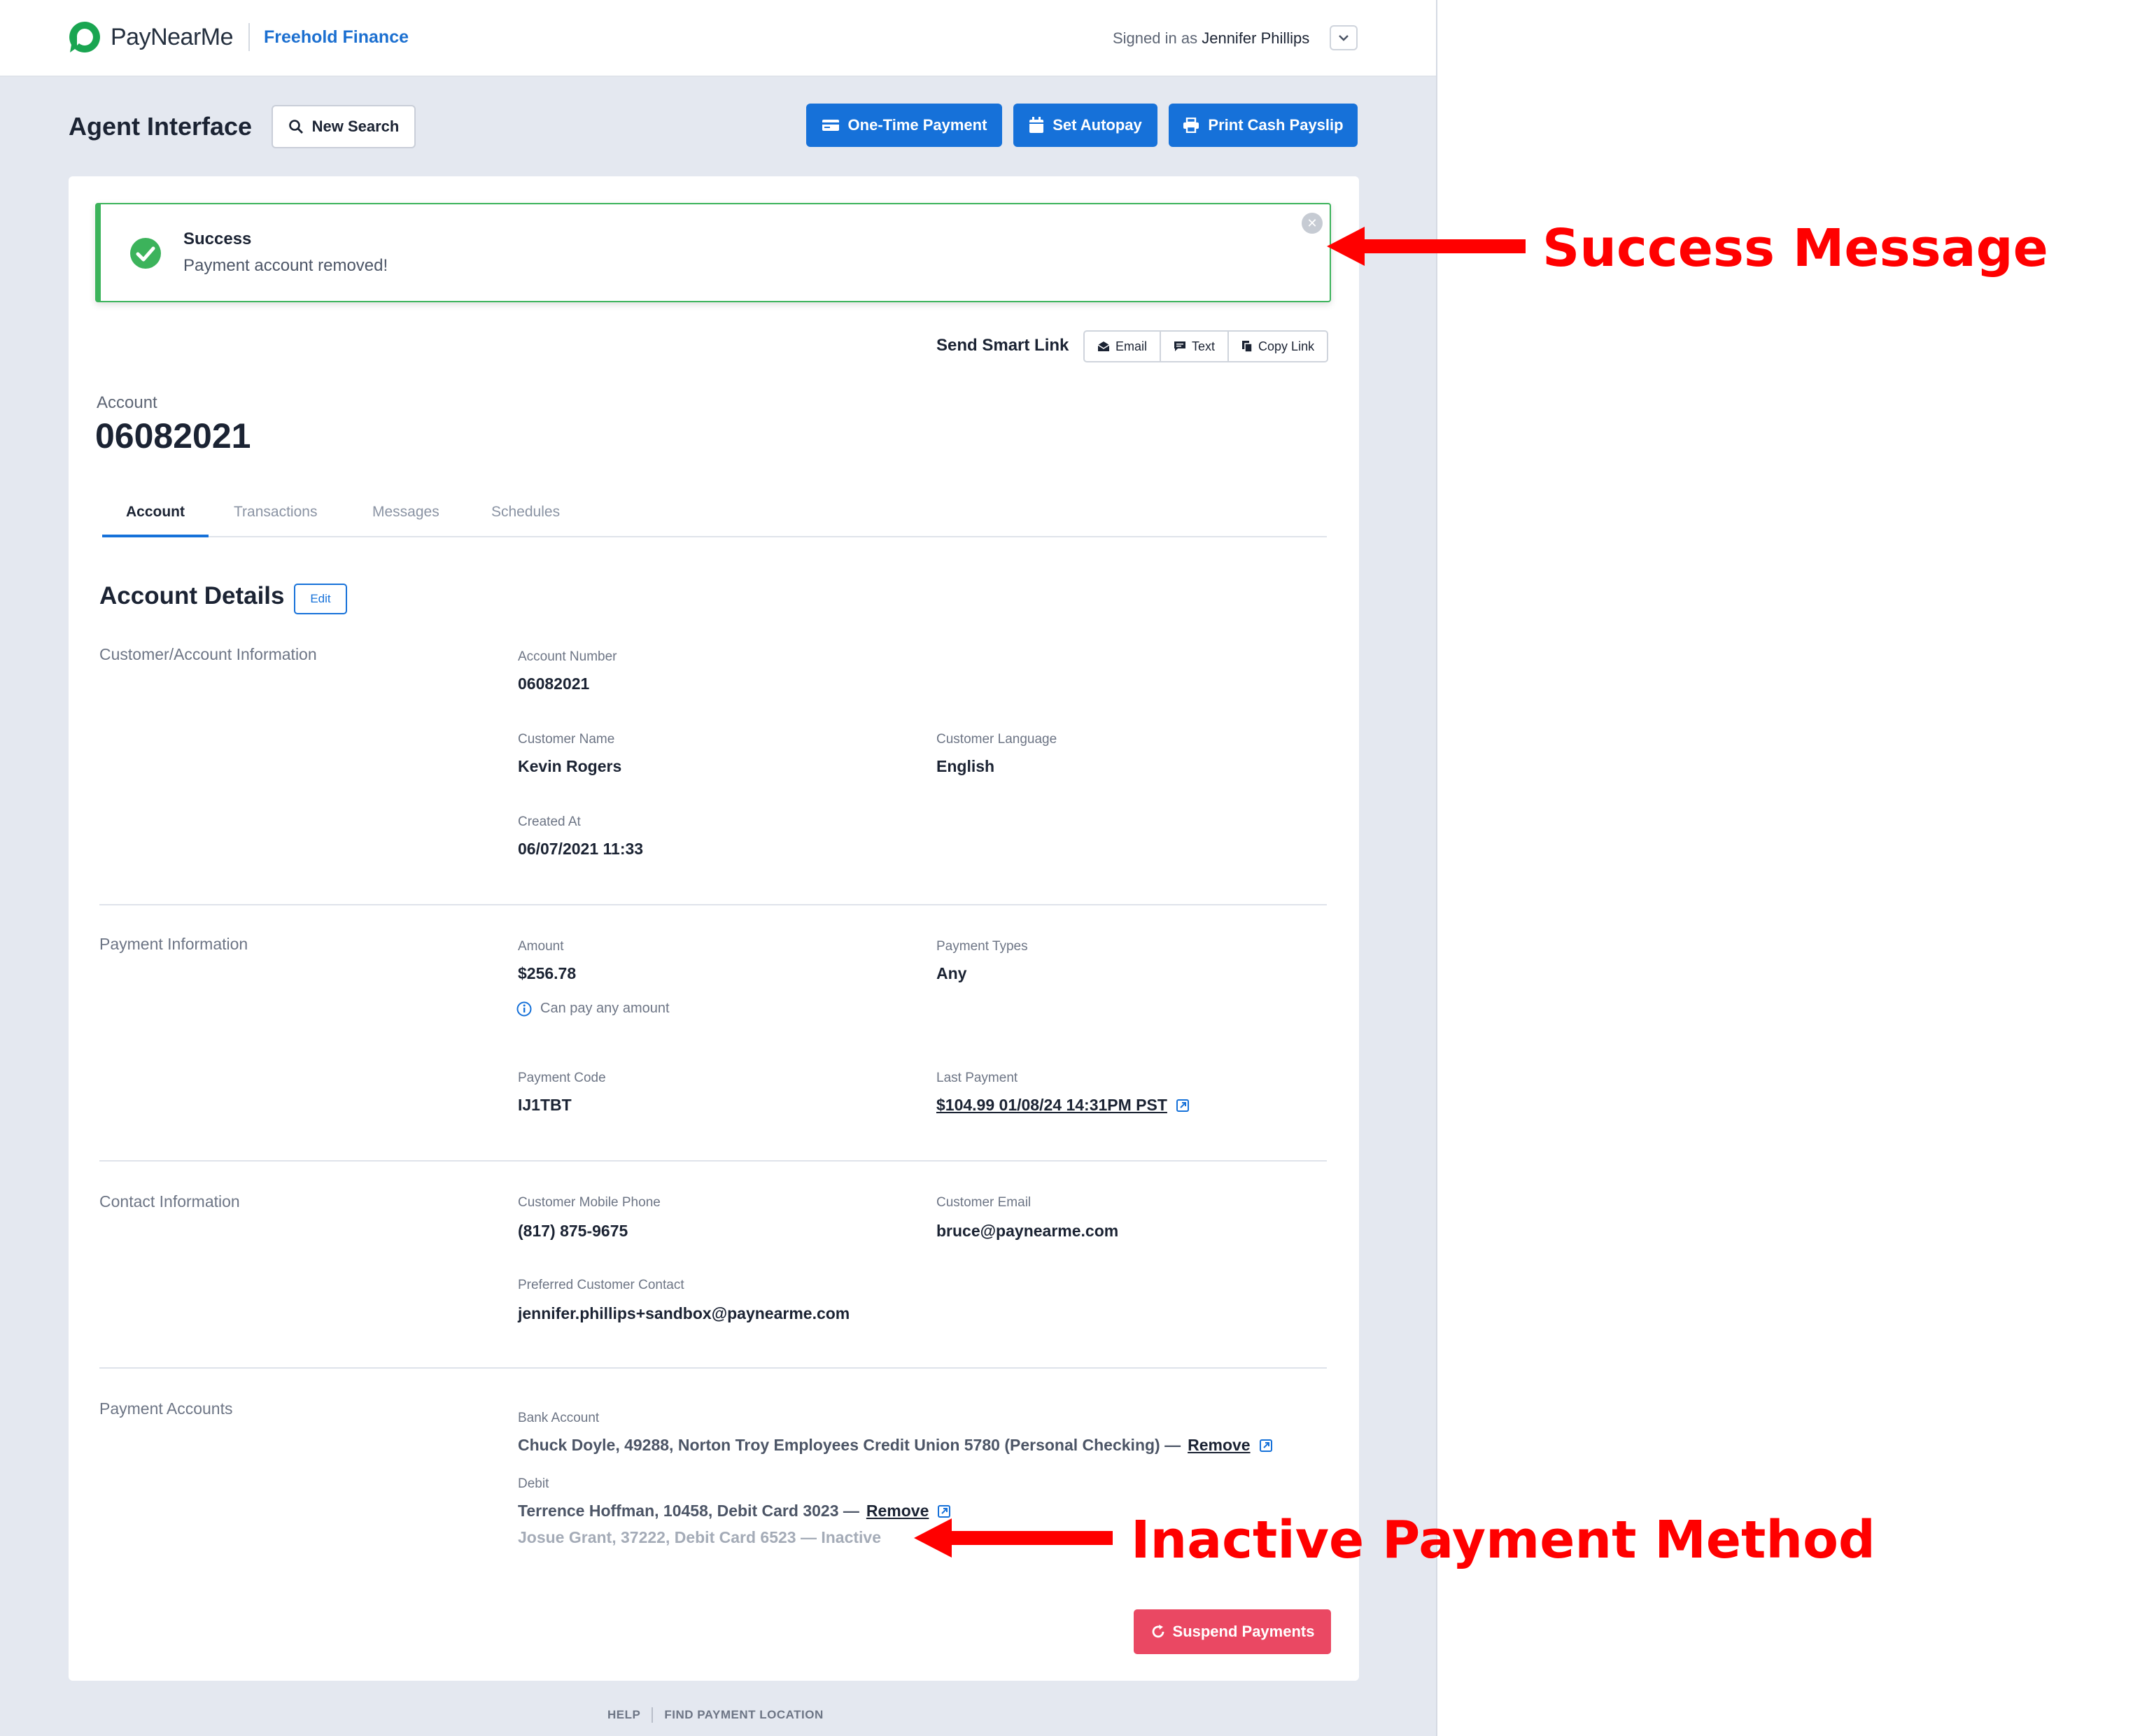 The width and height of the screenshot is (2154, 1736). Describe the element at coordinates (1256, 38) in the screenshot. I see `signed-in-user: Jennifer Phillips` at that location.